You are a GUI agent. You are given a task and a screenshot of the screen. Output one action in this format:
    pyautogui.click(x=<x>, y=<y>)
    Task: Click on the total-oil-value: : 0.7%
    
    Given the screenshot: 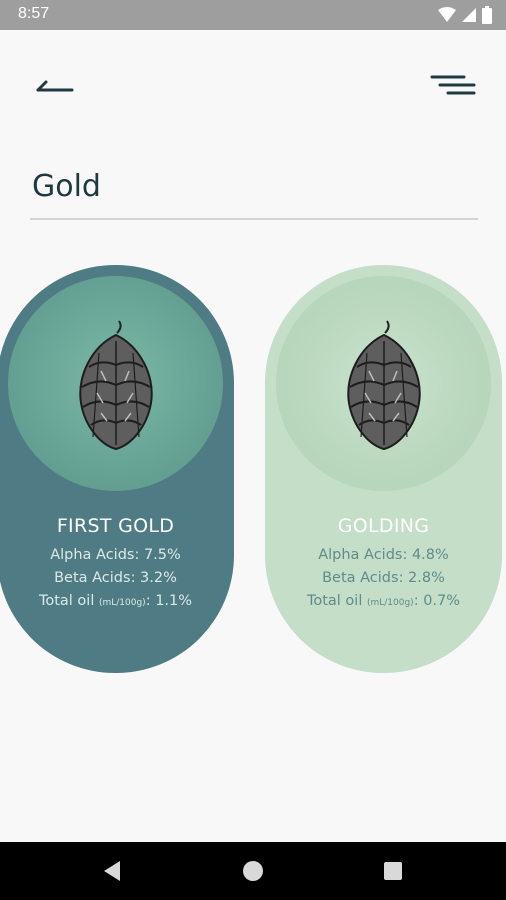 What is the action you would take?
    pyautogui.click(x=437, y=601)
    